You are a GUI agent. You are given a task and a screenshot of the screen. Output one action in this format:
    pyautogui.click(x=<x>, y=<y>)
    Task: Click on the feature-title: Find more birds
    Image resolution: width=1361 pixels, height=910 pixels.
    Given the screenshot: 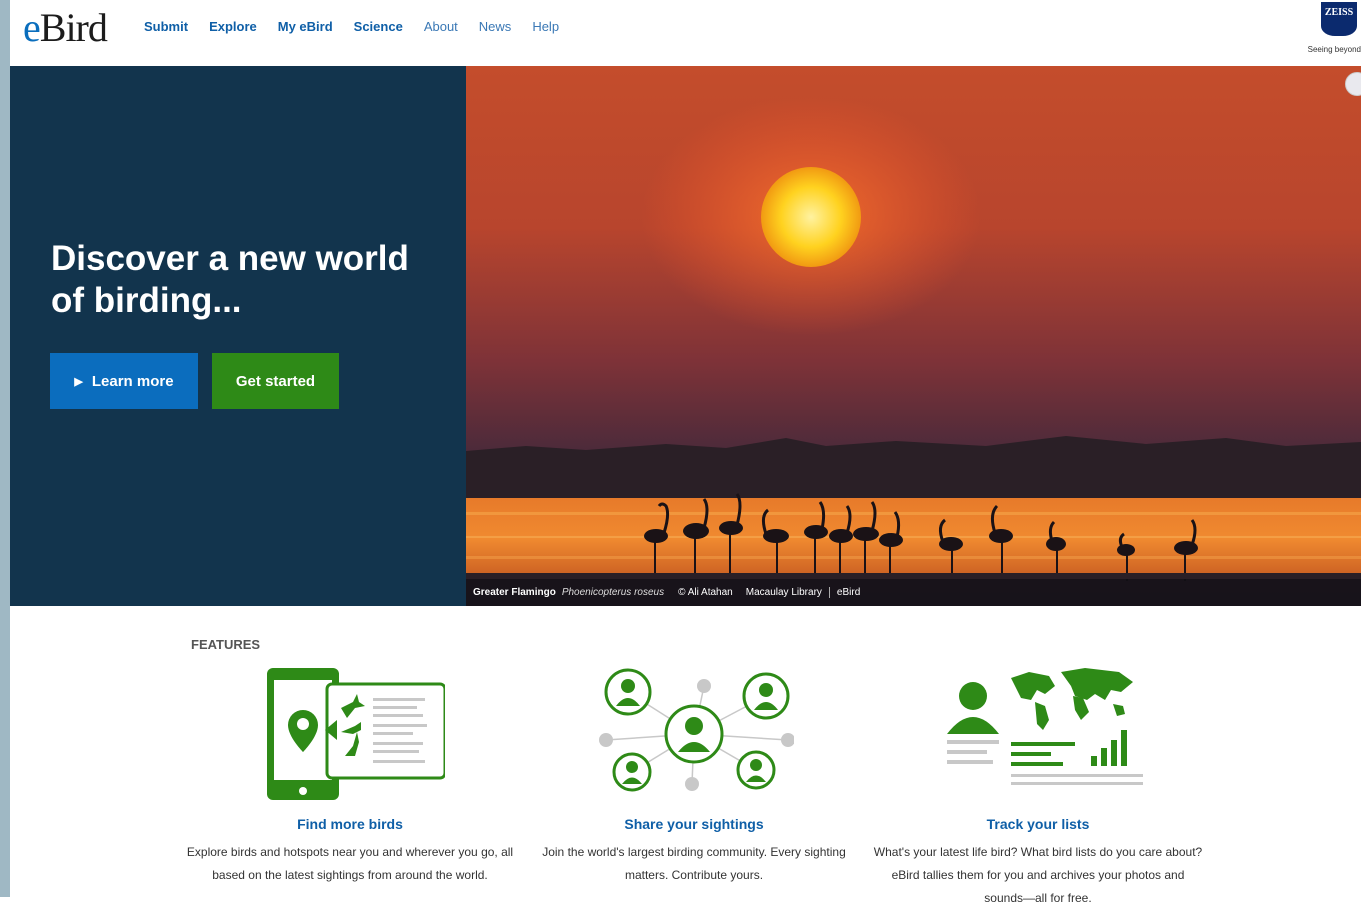 What is the action you would take?
    pyautogui.click(x=350, y=824)
    